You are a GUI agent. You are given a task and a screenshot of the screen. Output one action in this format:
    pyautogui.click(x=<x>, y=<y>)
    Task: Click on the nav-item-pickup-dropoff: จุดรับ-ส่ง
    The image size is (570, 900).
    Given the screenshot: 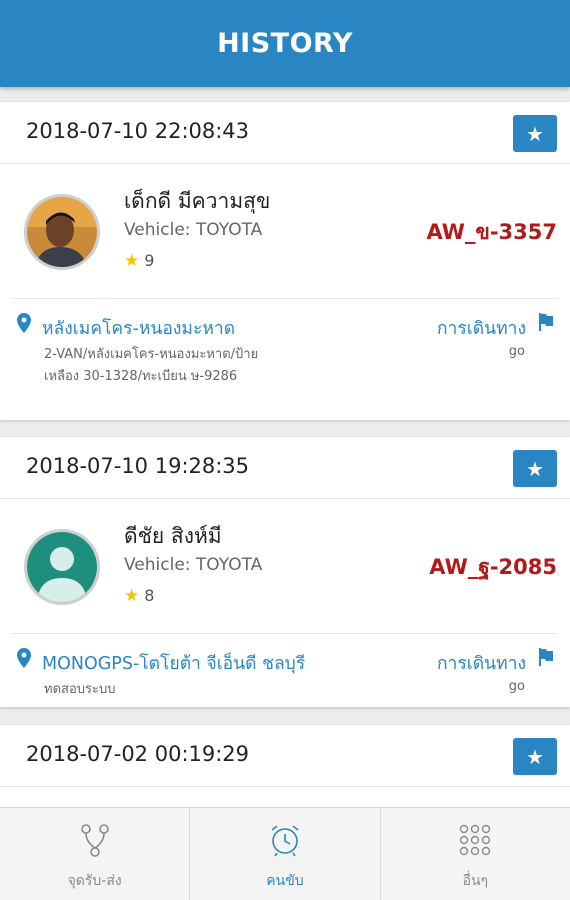 What is the action you would take?
    pyautogui.click(x=94, y=854)
    